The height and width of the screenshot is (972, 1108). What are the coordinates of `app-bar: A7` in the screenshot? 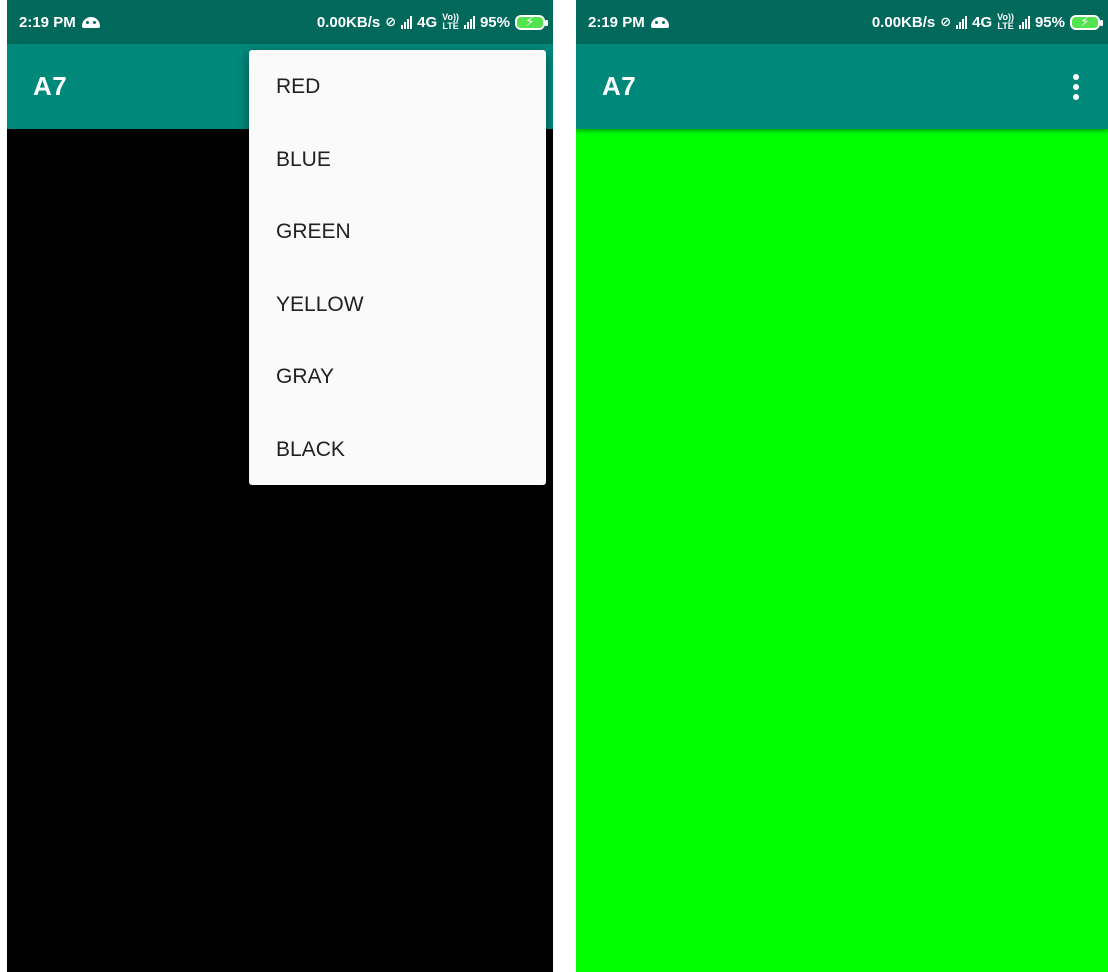 It's located at (842, 86).